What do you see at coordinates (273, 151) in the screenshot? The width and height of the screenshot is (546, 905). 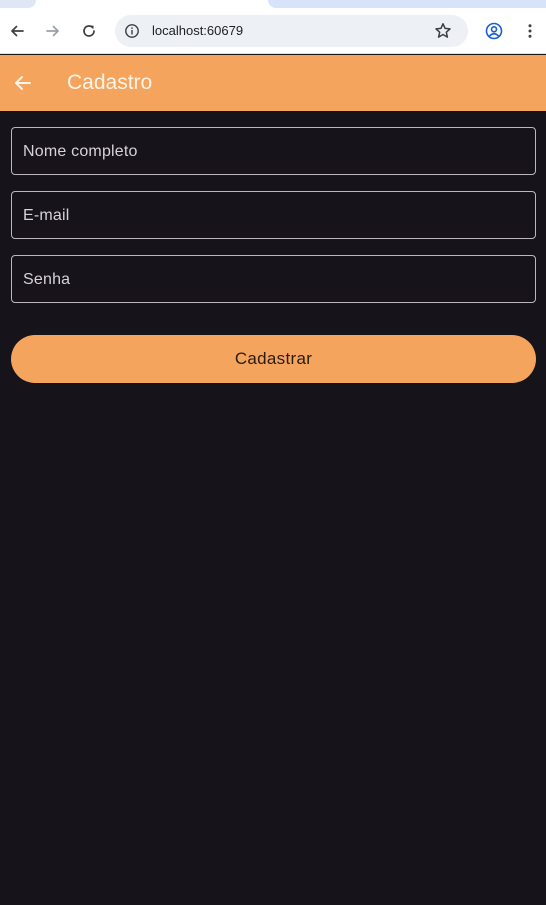 I see `full-name-field: Nome completo` at bounding box center [273, 151].